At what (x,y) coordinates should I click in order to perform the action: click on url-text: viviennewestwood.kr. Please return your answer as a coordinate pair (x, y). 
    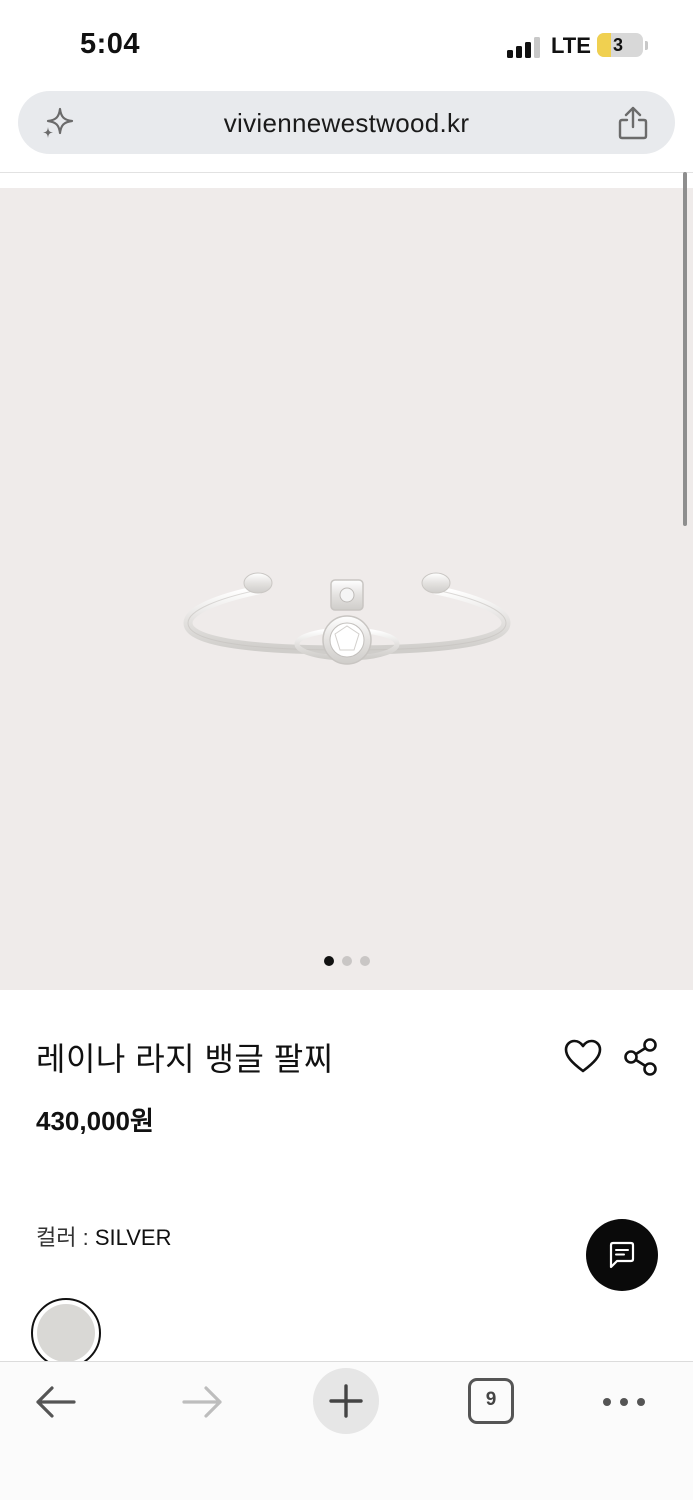
    Looking at the image, I should click on (346, 123).